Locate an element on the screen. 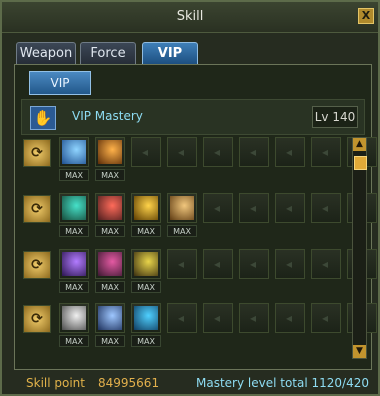 Image resolution: width=380 pixels, height=396 pixels. purple-slash-skill-icon is located at coordinates (74, 264).